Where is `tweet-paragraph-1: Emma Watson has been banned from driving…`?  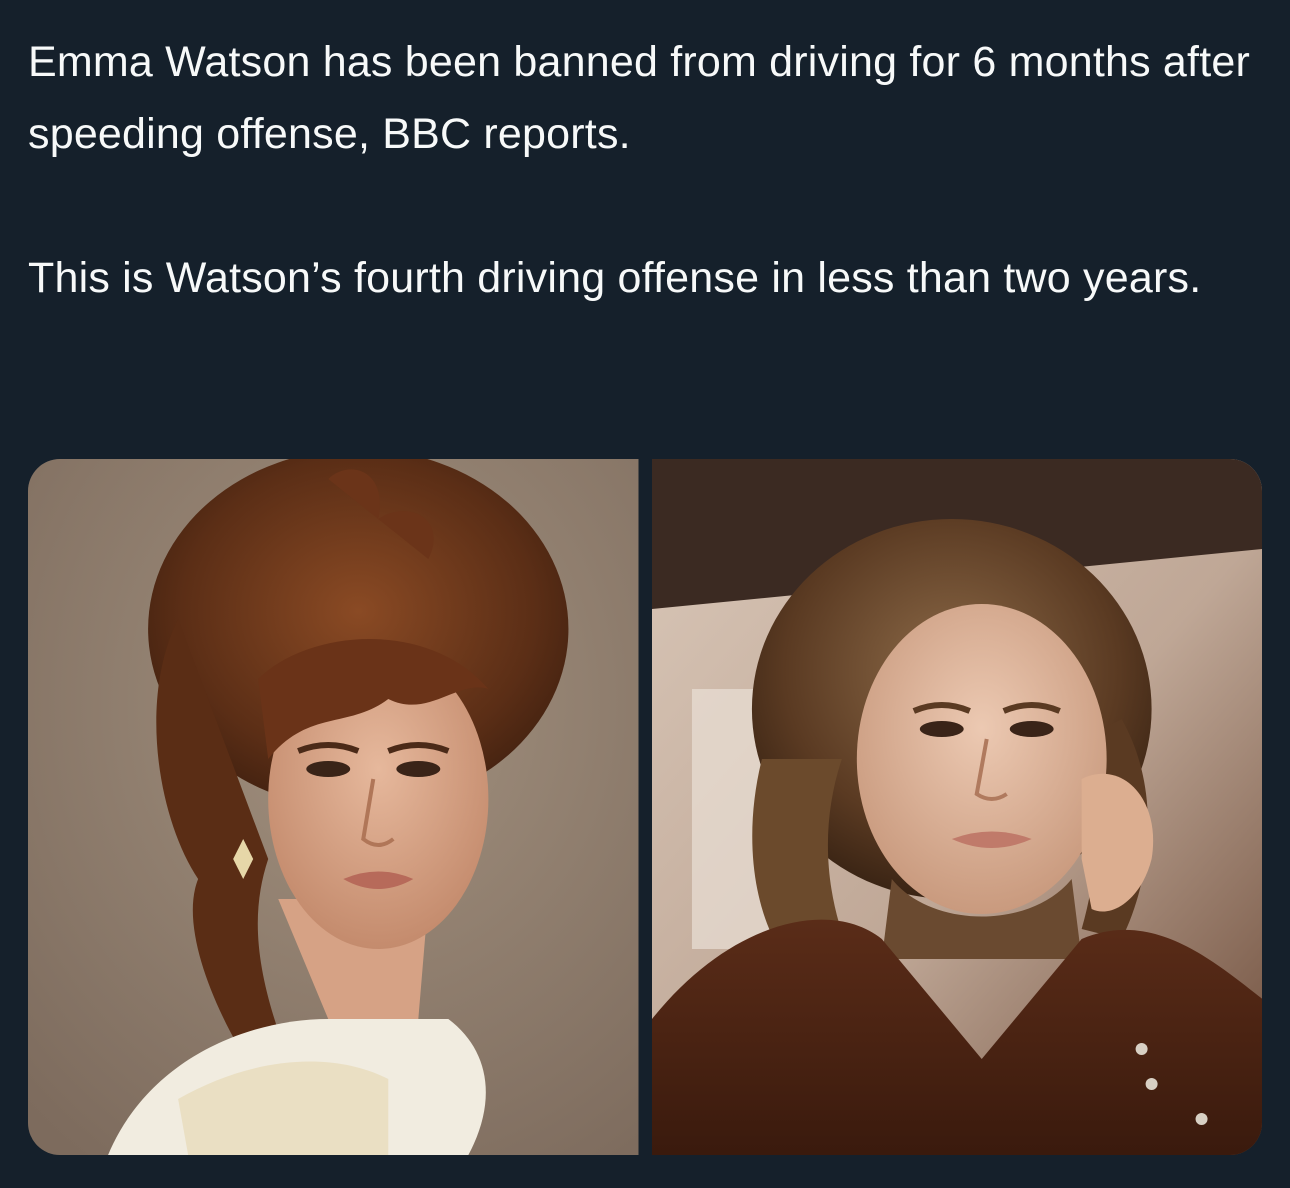 tweet-paragraph-1: Emma Watson has been banned from driving… is located at coordinates (639, 98).